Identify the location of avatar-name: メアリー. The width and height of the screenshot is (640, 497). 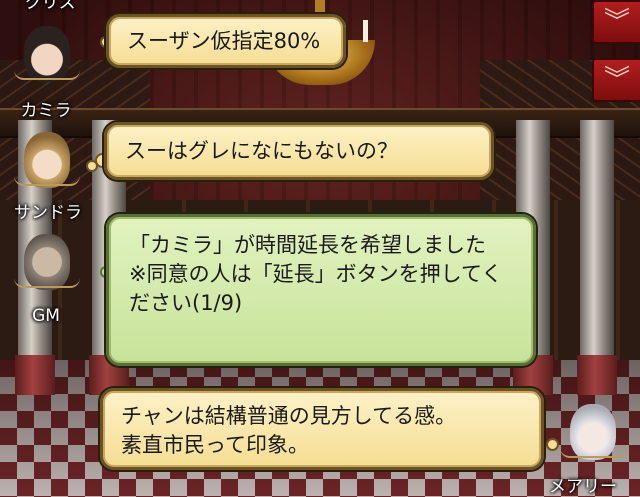
(583, 487).